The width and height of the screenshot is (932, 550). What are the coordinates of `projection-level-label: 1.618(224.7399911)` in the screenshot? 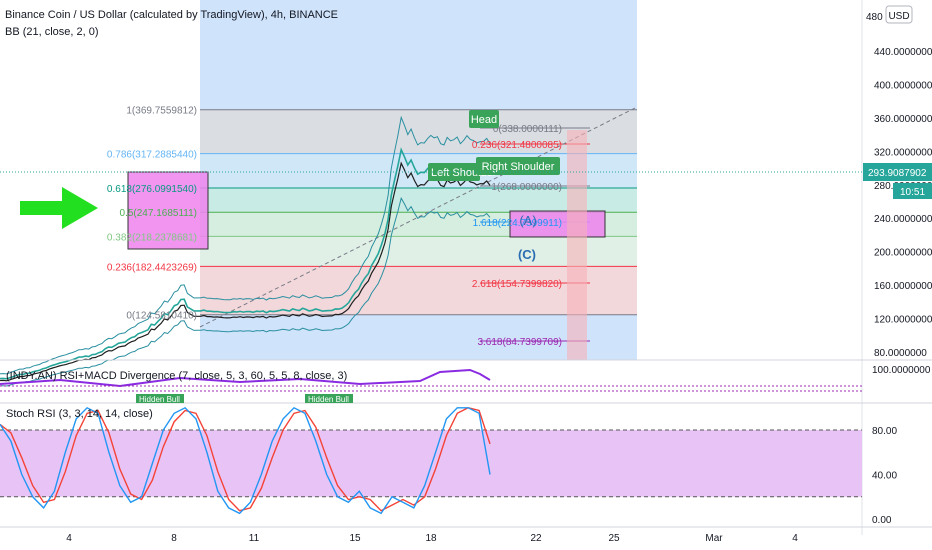 It's located at (517, 223).